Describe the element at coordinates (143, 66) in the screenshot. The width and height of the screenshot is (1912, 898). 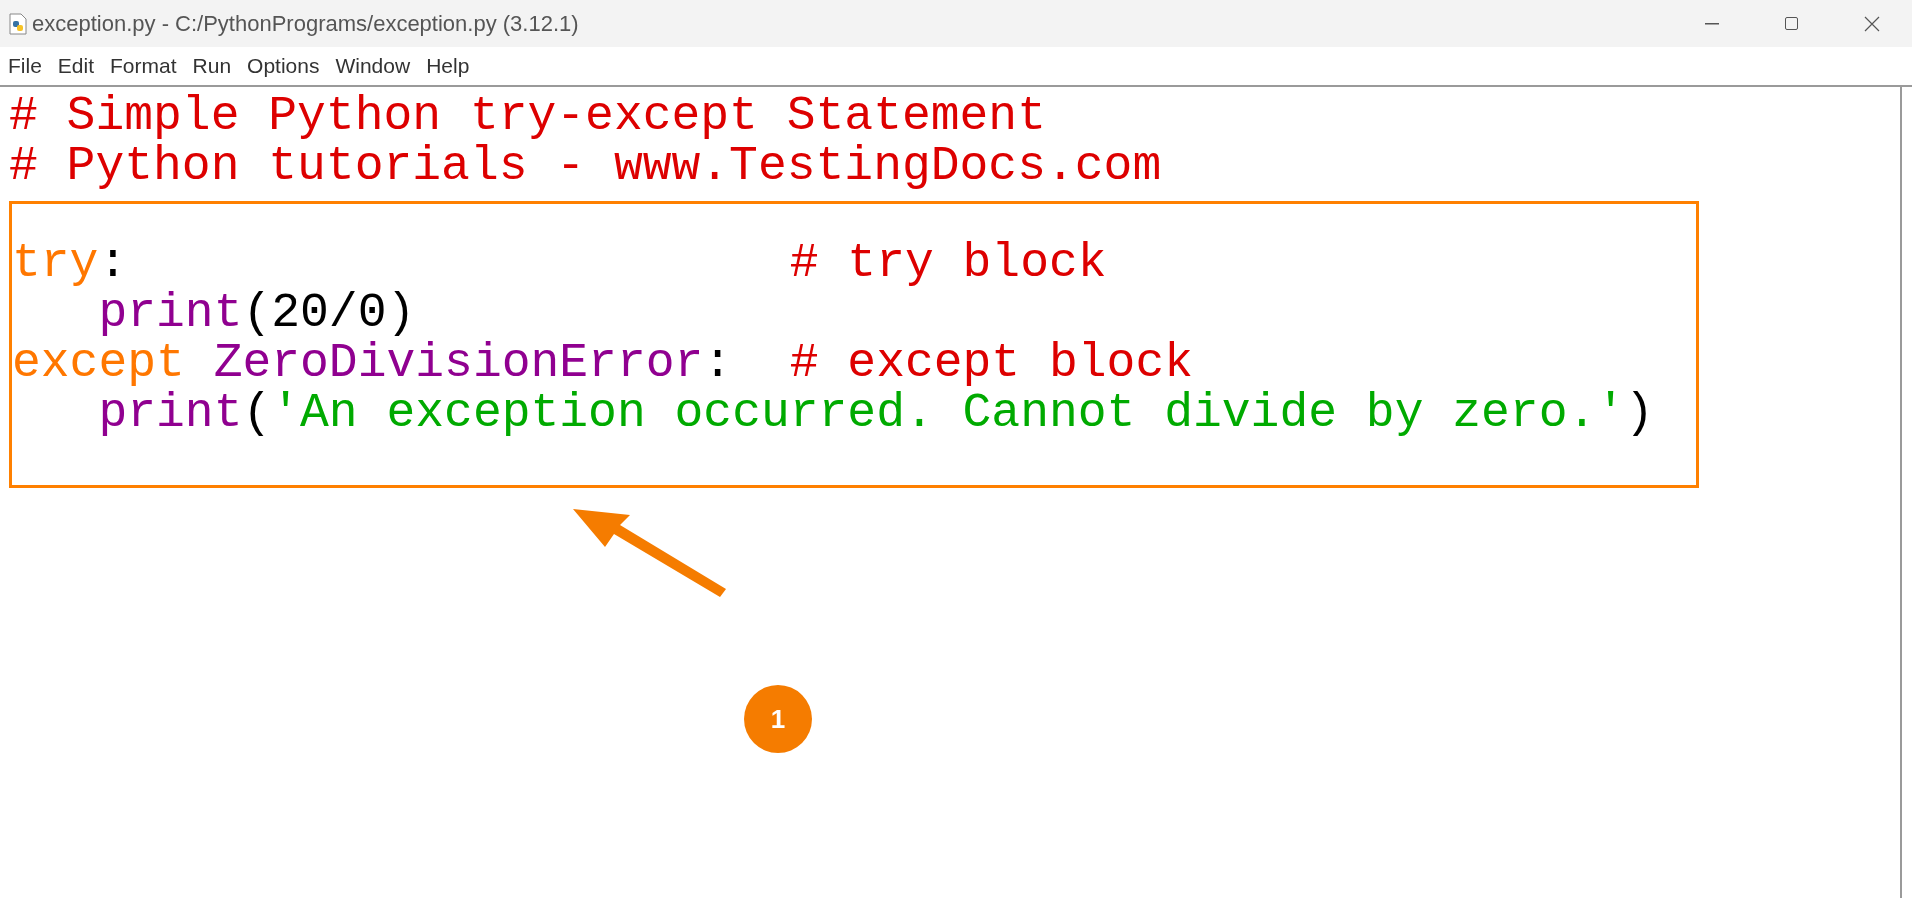
I see `menu-item: Format` at that location.